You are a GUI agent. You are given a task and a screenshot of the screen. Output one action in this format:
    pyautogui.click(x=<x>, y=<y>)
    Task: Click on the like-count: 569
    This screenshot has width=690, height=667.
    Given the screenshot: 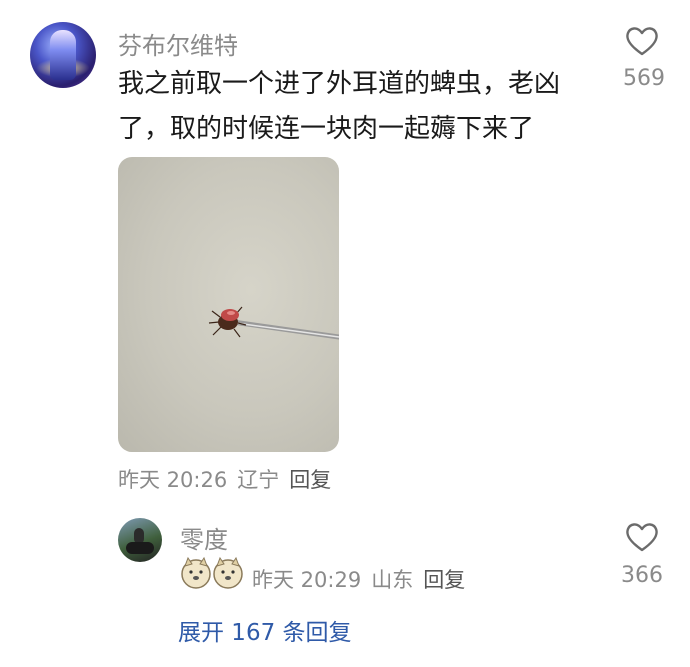 What is the action you would take?
    pyautogui.click(x=644, y=78)
    